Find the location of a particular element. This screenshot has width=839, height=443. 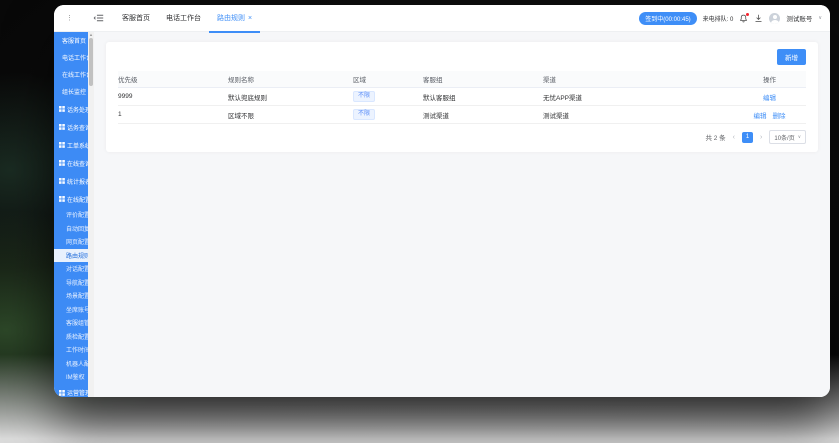

tab-label: 客服首页 is located at coordinates (136, 18).